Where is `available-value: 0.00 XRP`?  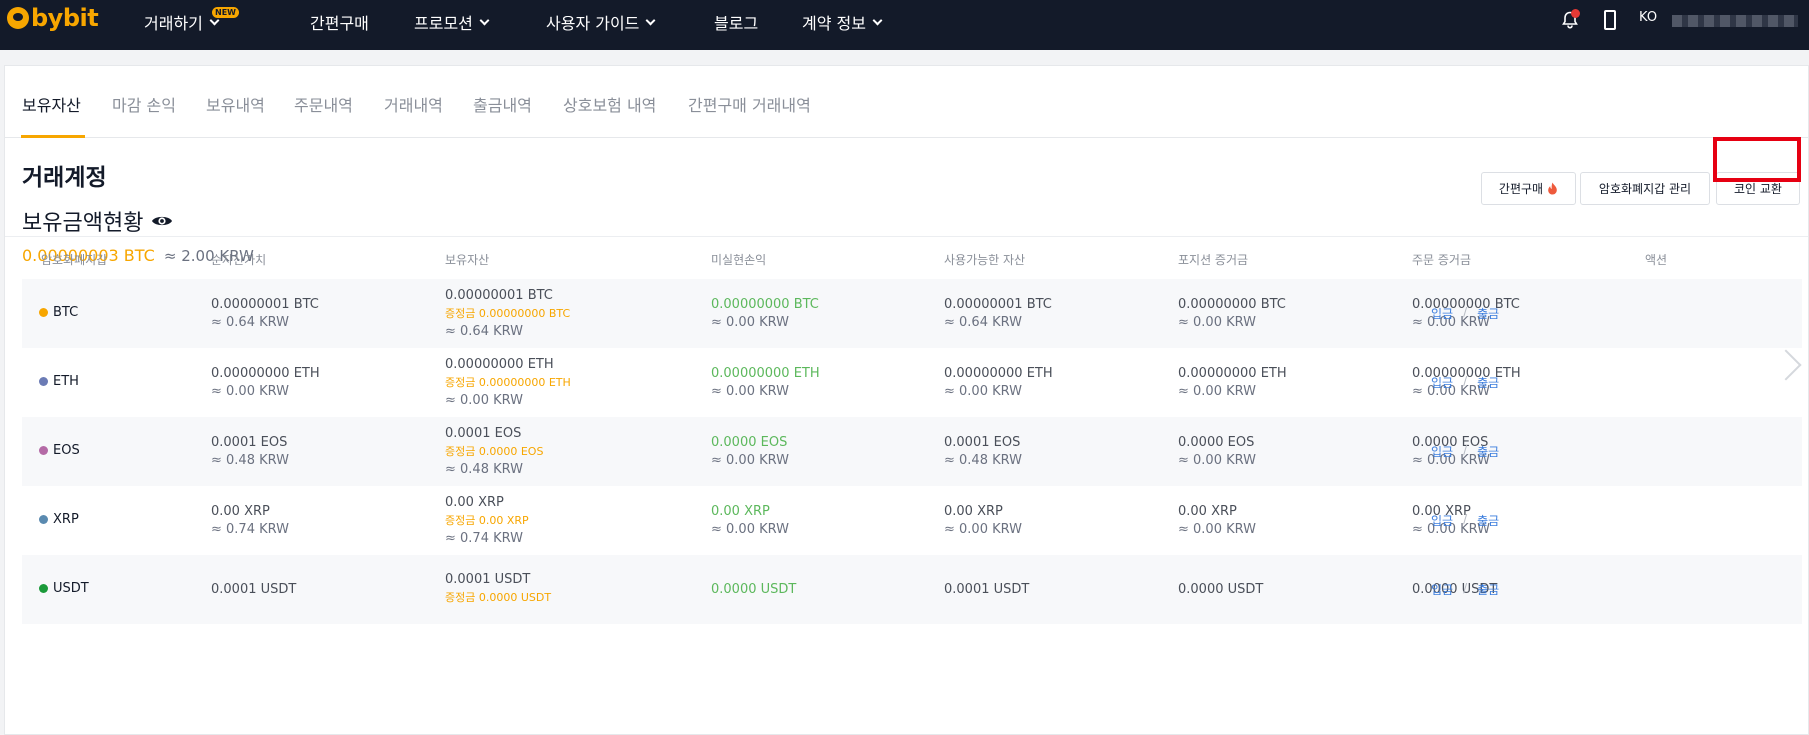
available-value: 0.00 XRP is located at coordinates (973, 511).